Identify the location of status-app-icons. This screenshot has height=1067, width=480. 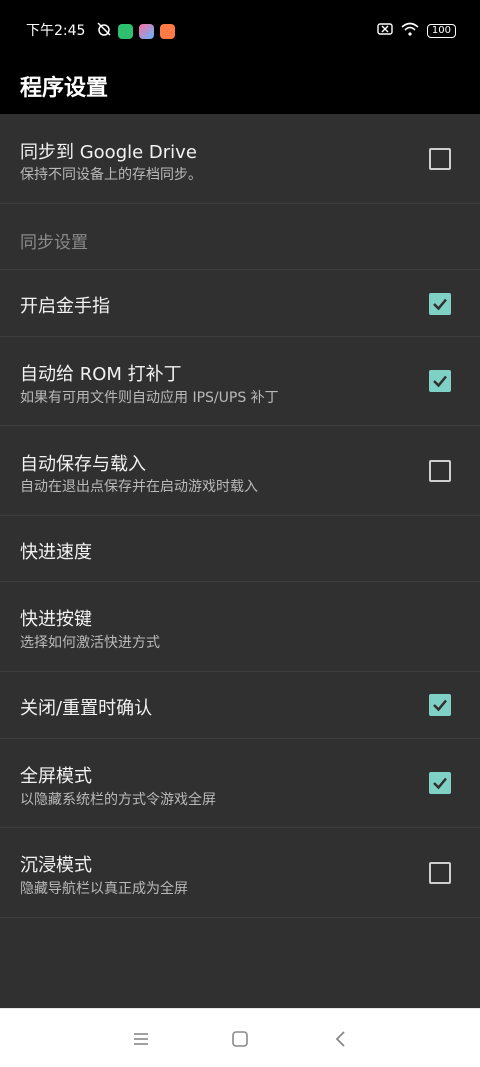
(135, 31).